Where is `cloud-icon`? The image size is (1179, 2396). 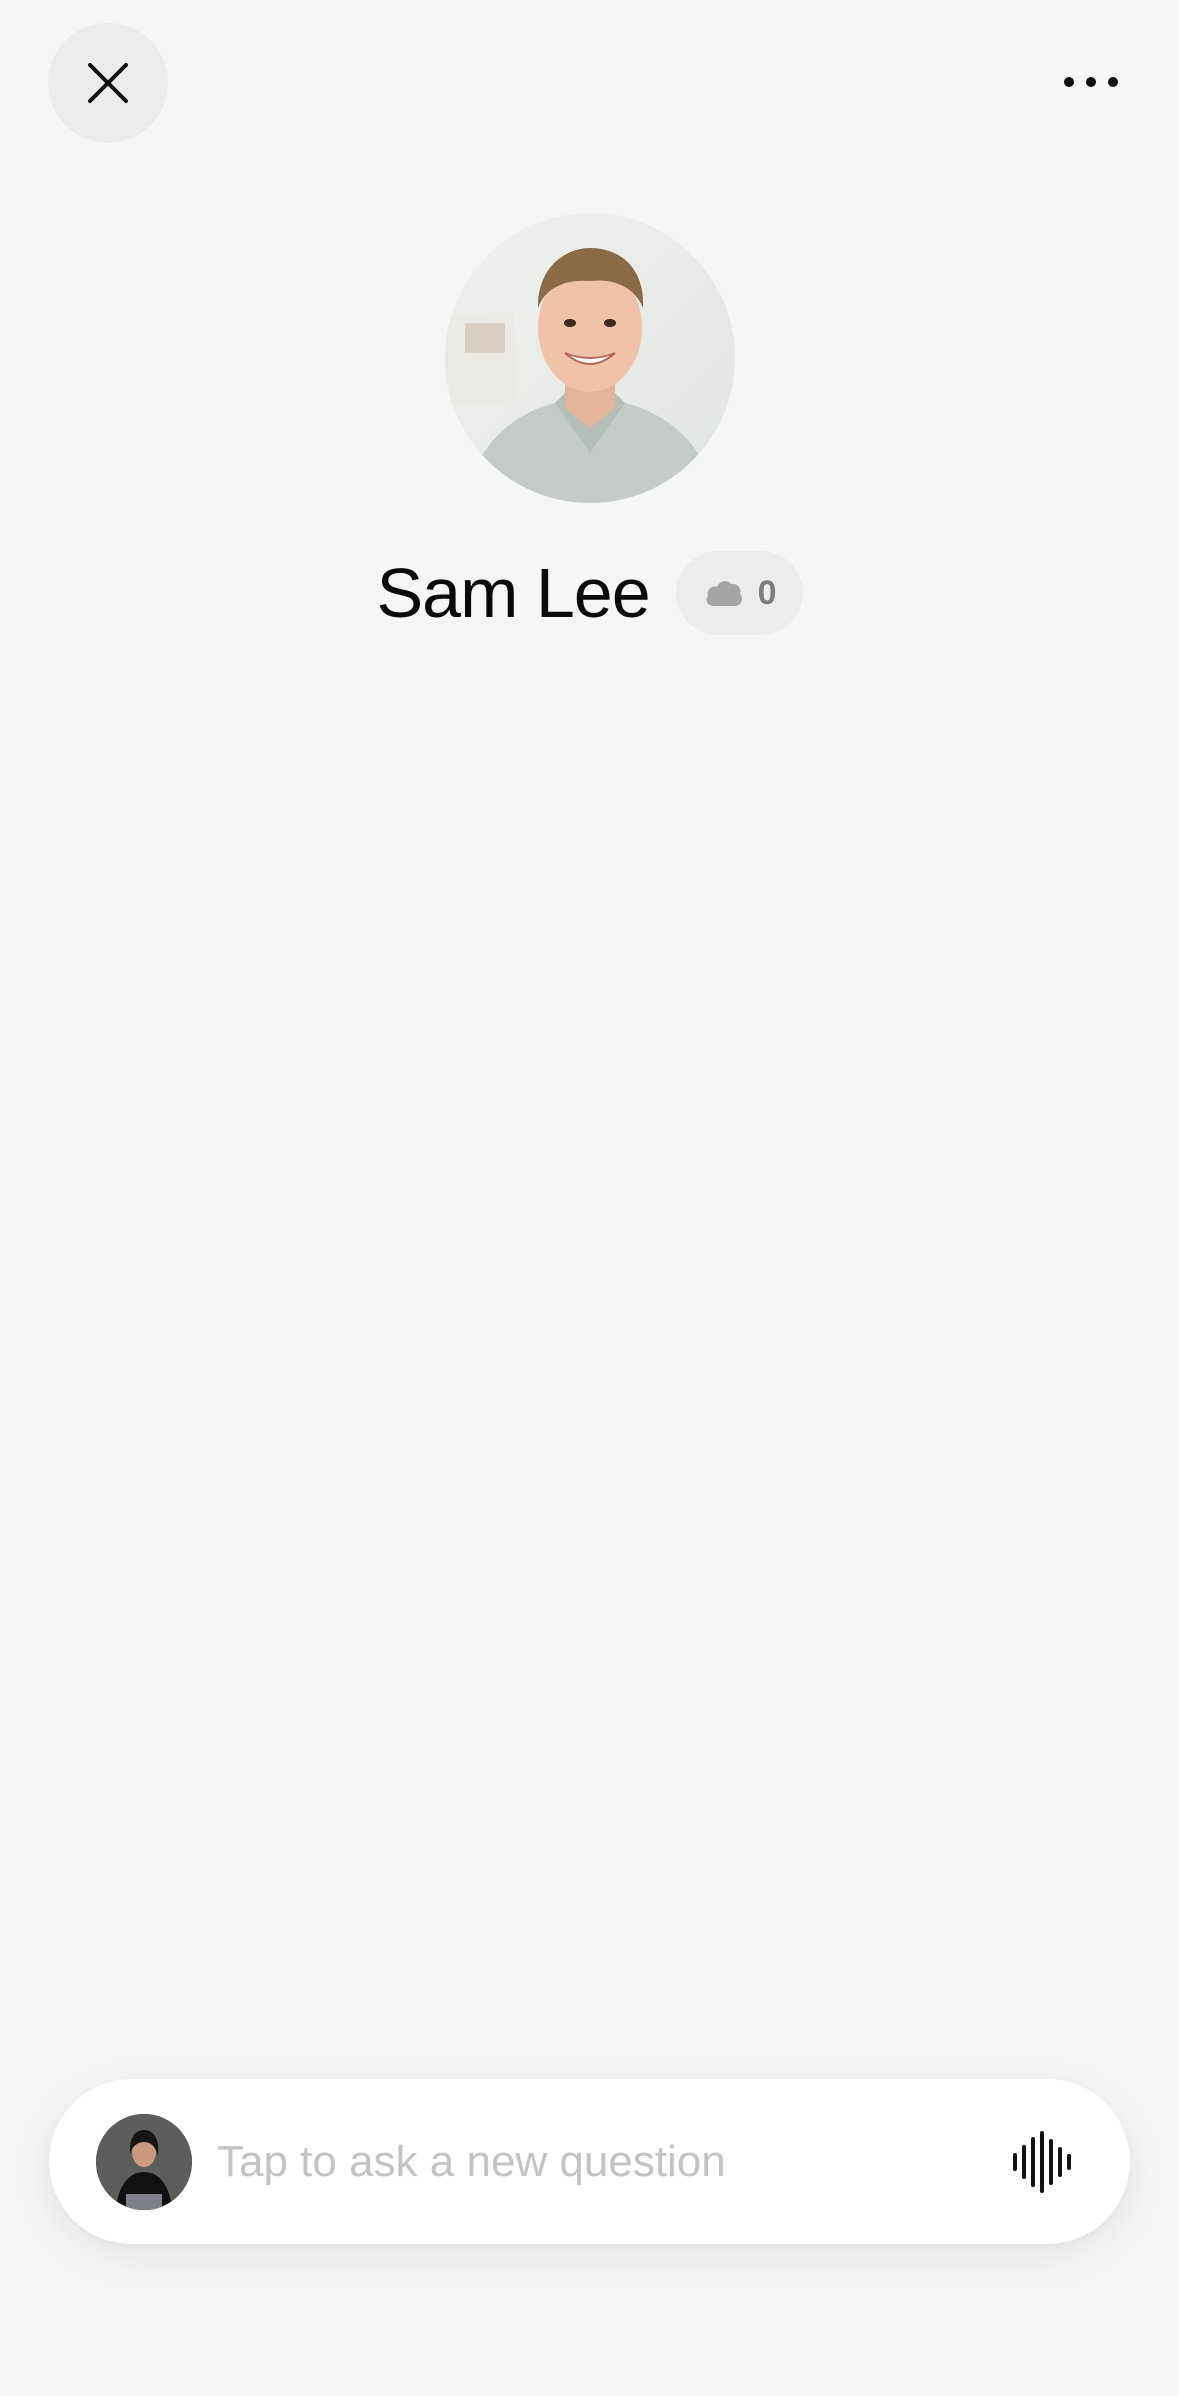 cloud-icon is located at coordinates (724, 593).